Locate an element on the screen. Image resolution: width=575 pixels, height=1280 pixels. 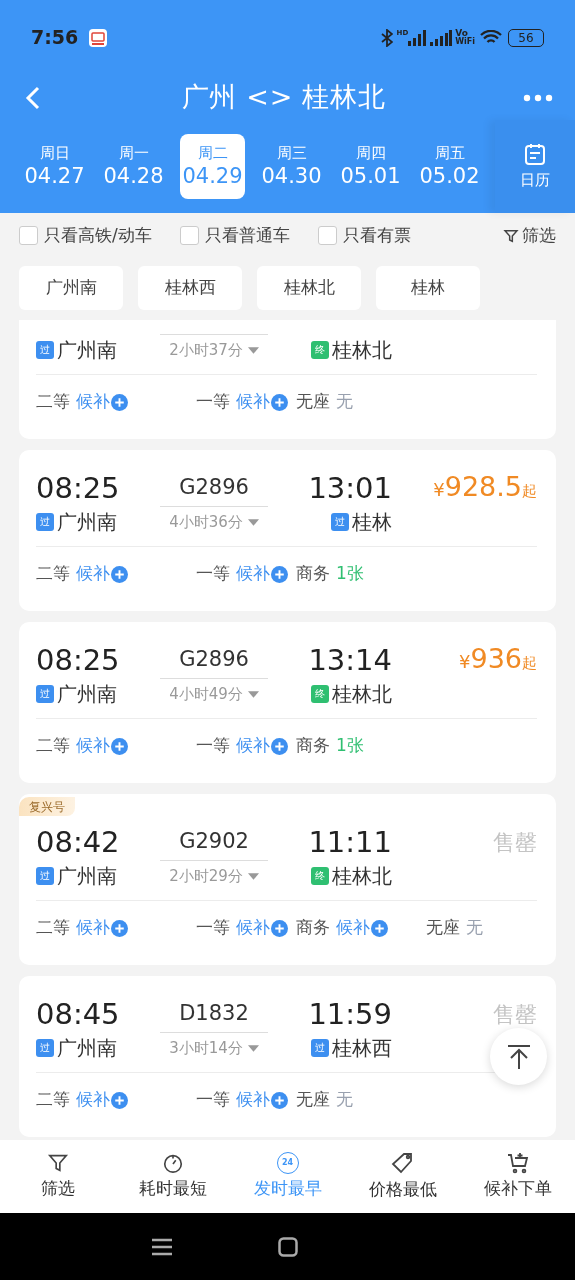
sort-tab: 筛选 is located at coordinates (57, 1176).